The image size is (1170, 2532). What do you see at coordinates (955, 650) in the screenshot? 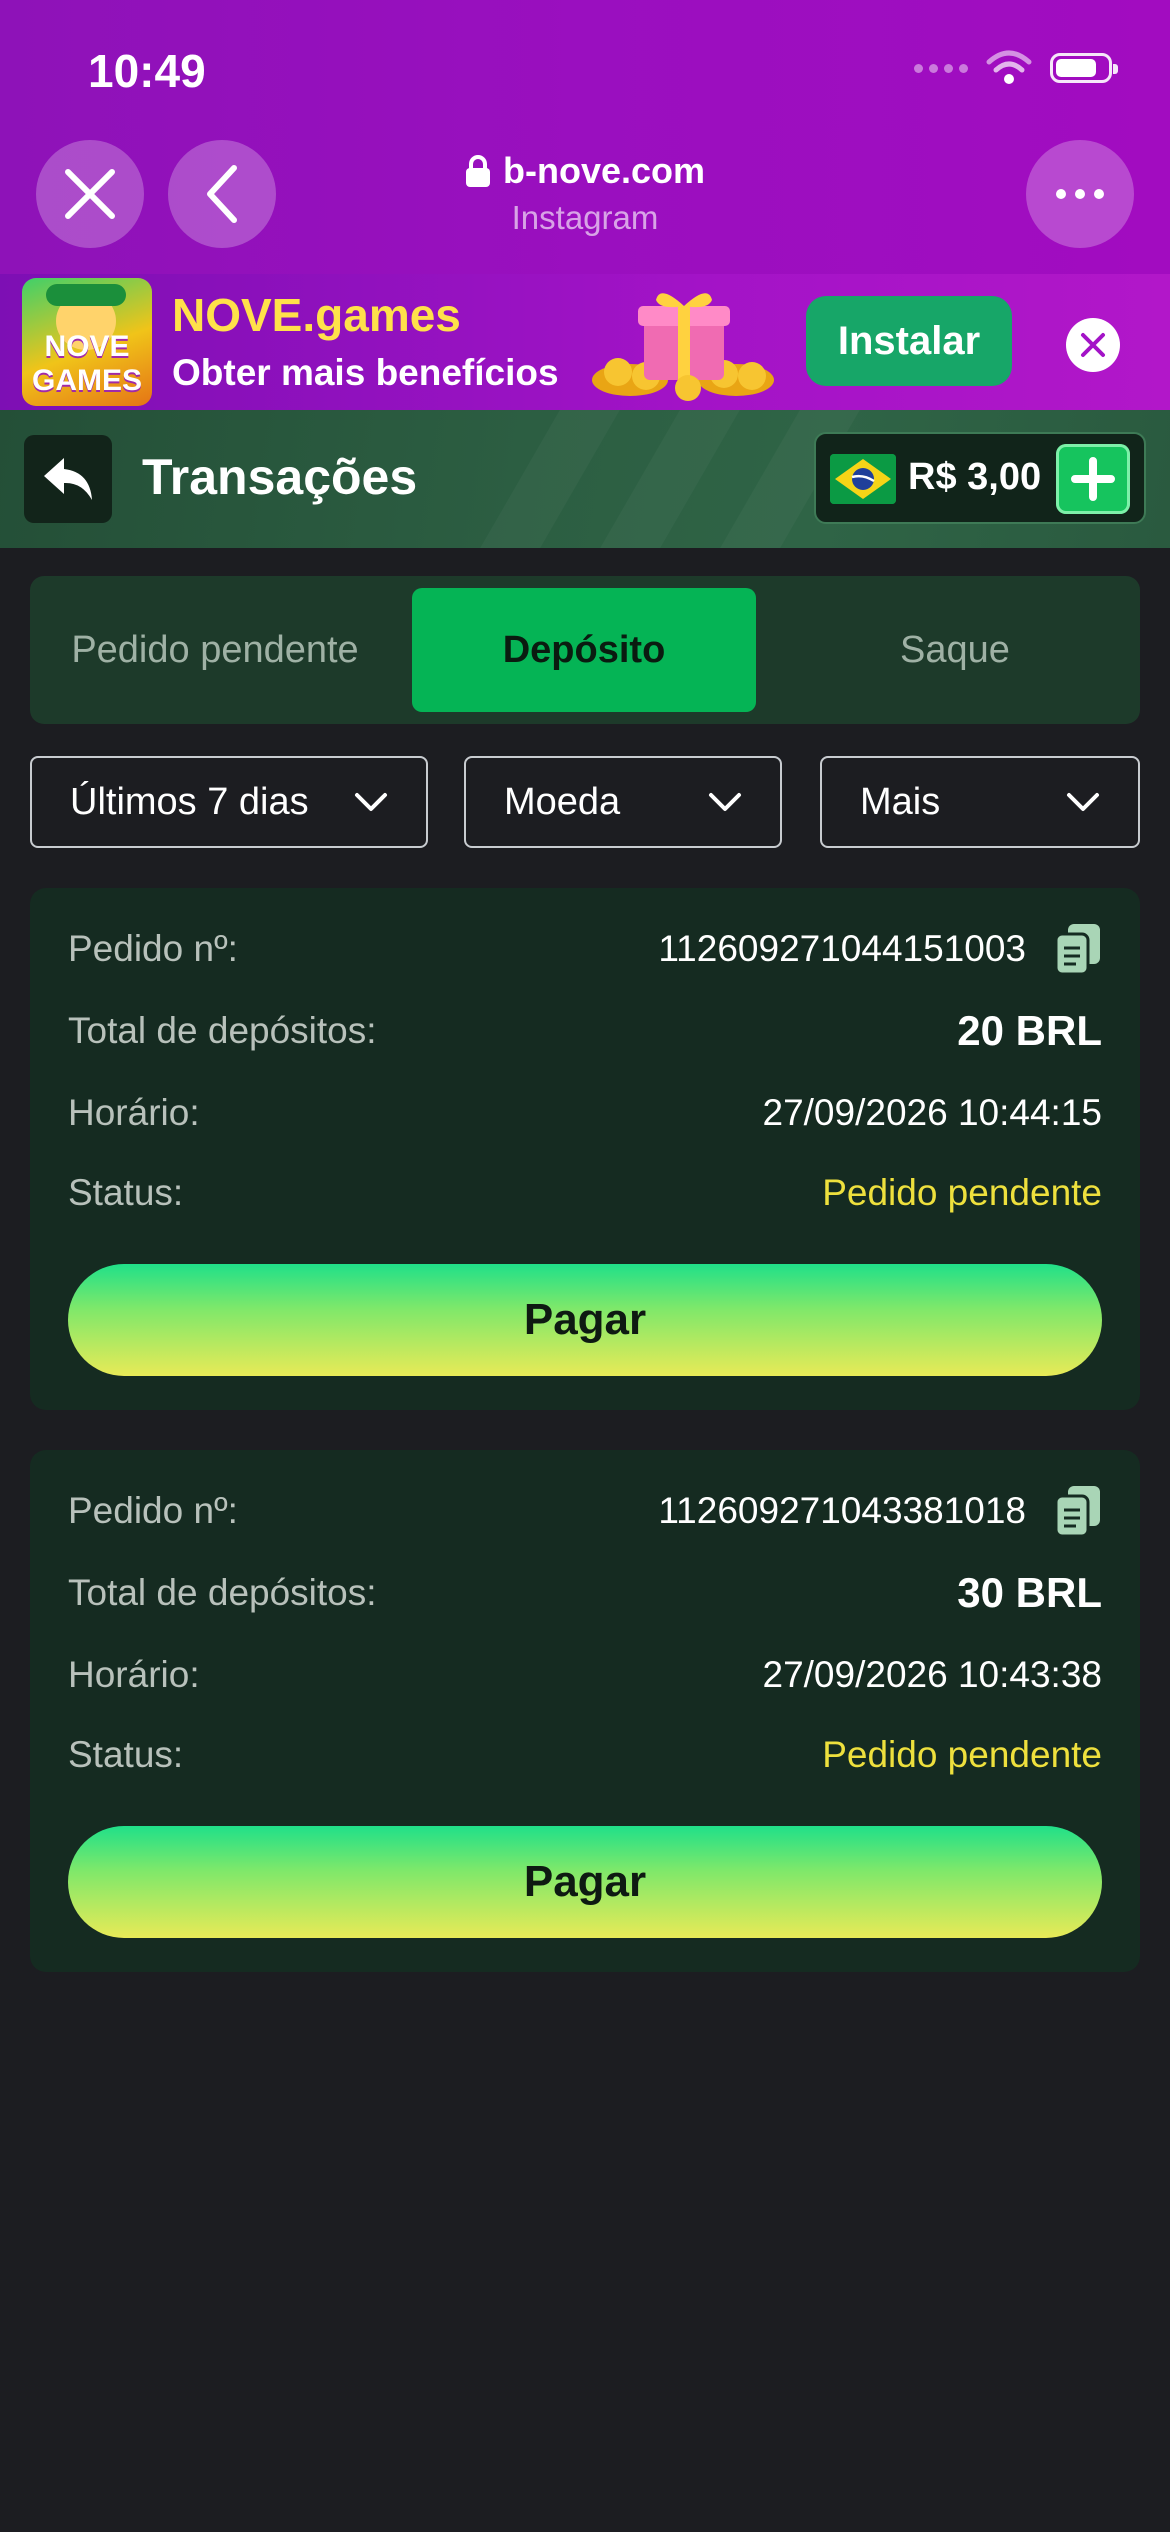
I see `tab-withdraw: Saque` at bounding box center [955, 650].